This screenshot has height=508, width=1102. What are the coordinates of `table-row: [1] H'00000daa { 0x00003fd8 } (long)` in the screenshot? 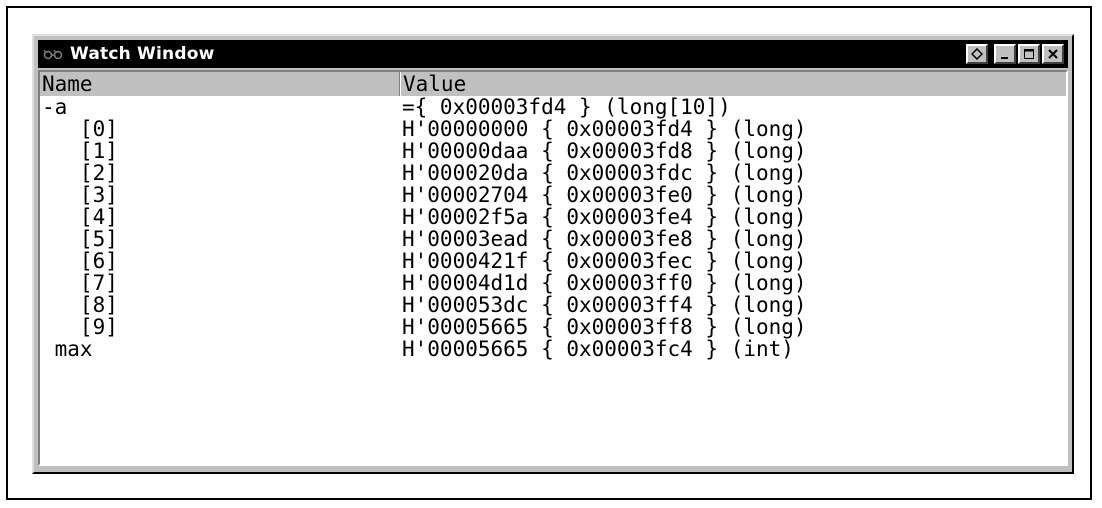 It's located at (553, 151).